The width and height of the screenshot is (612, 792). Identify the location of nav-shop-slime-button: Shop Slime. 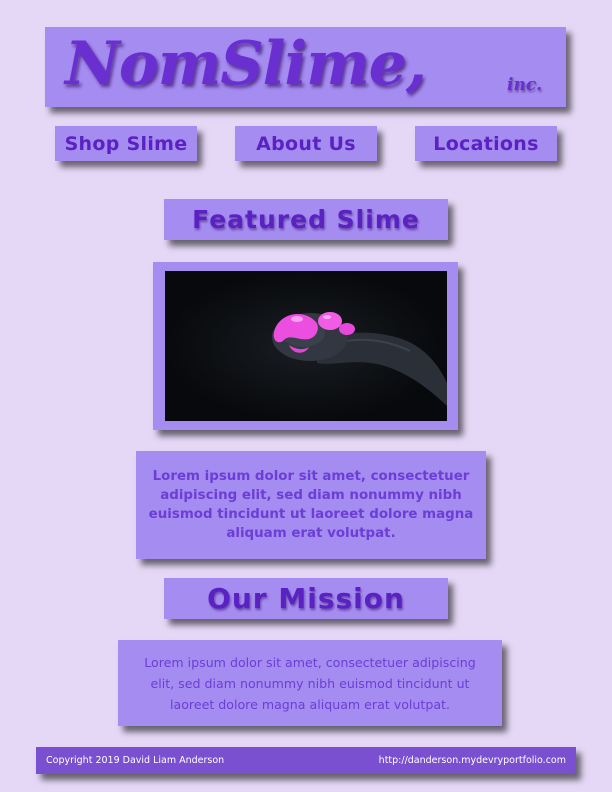
(126, 143).